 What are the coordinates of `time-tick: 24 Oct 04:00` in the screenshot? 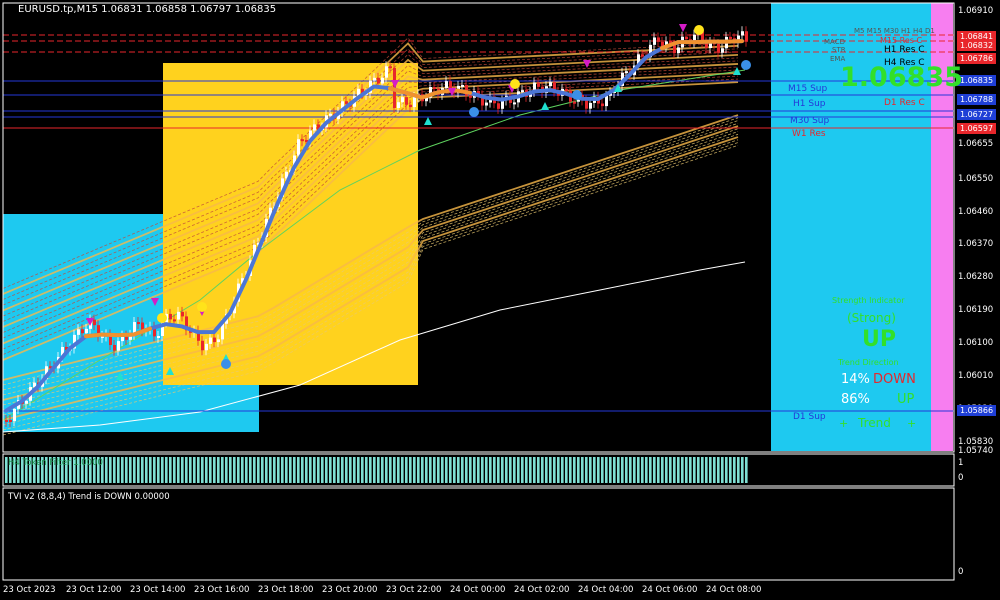 It's located at (606, 590).